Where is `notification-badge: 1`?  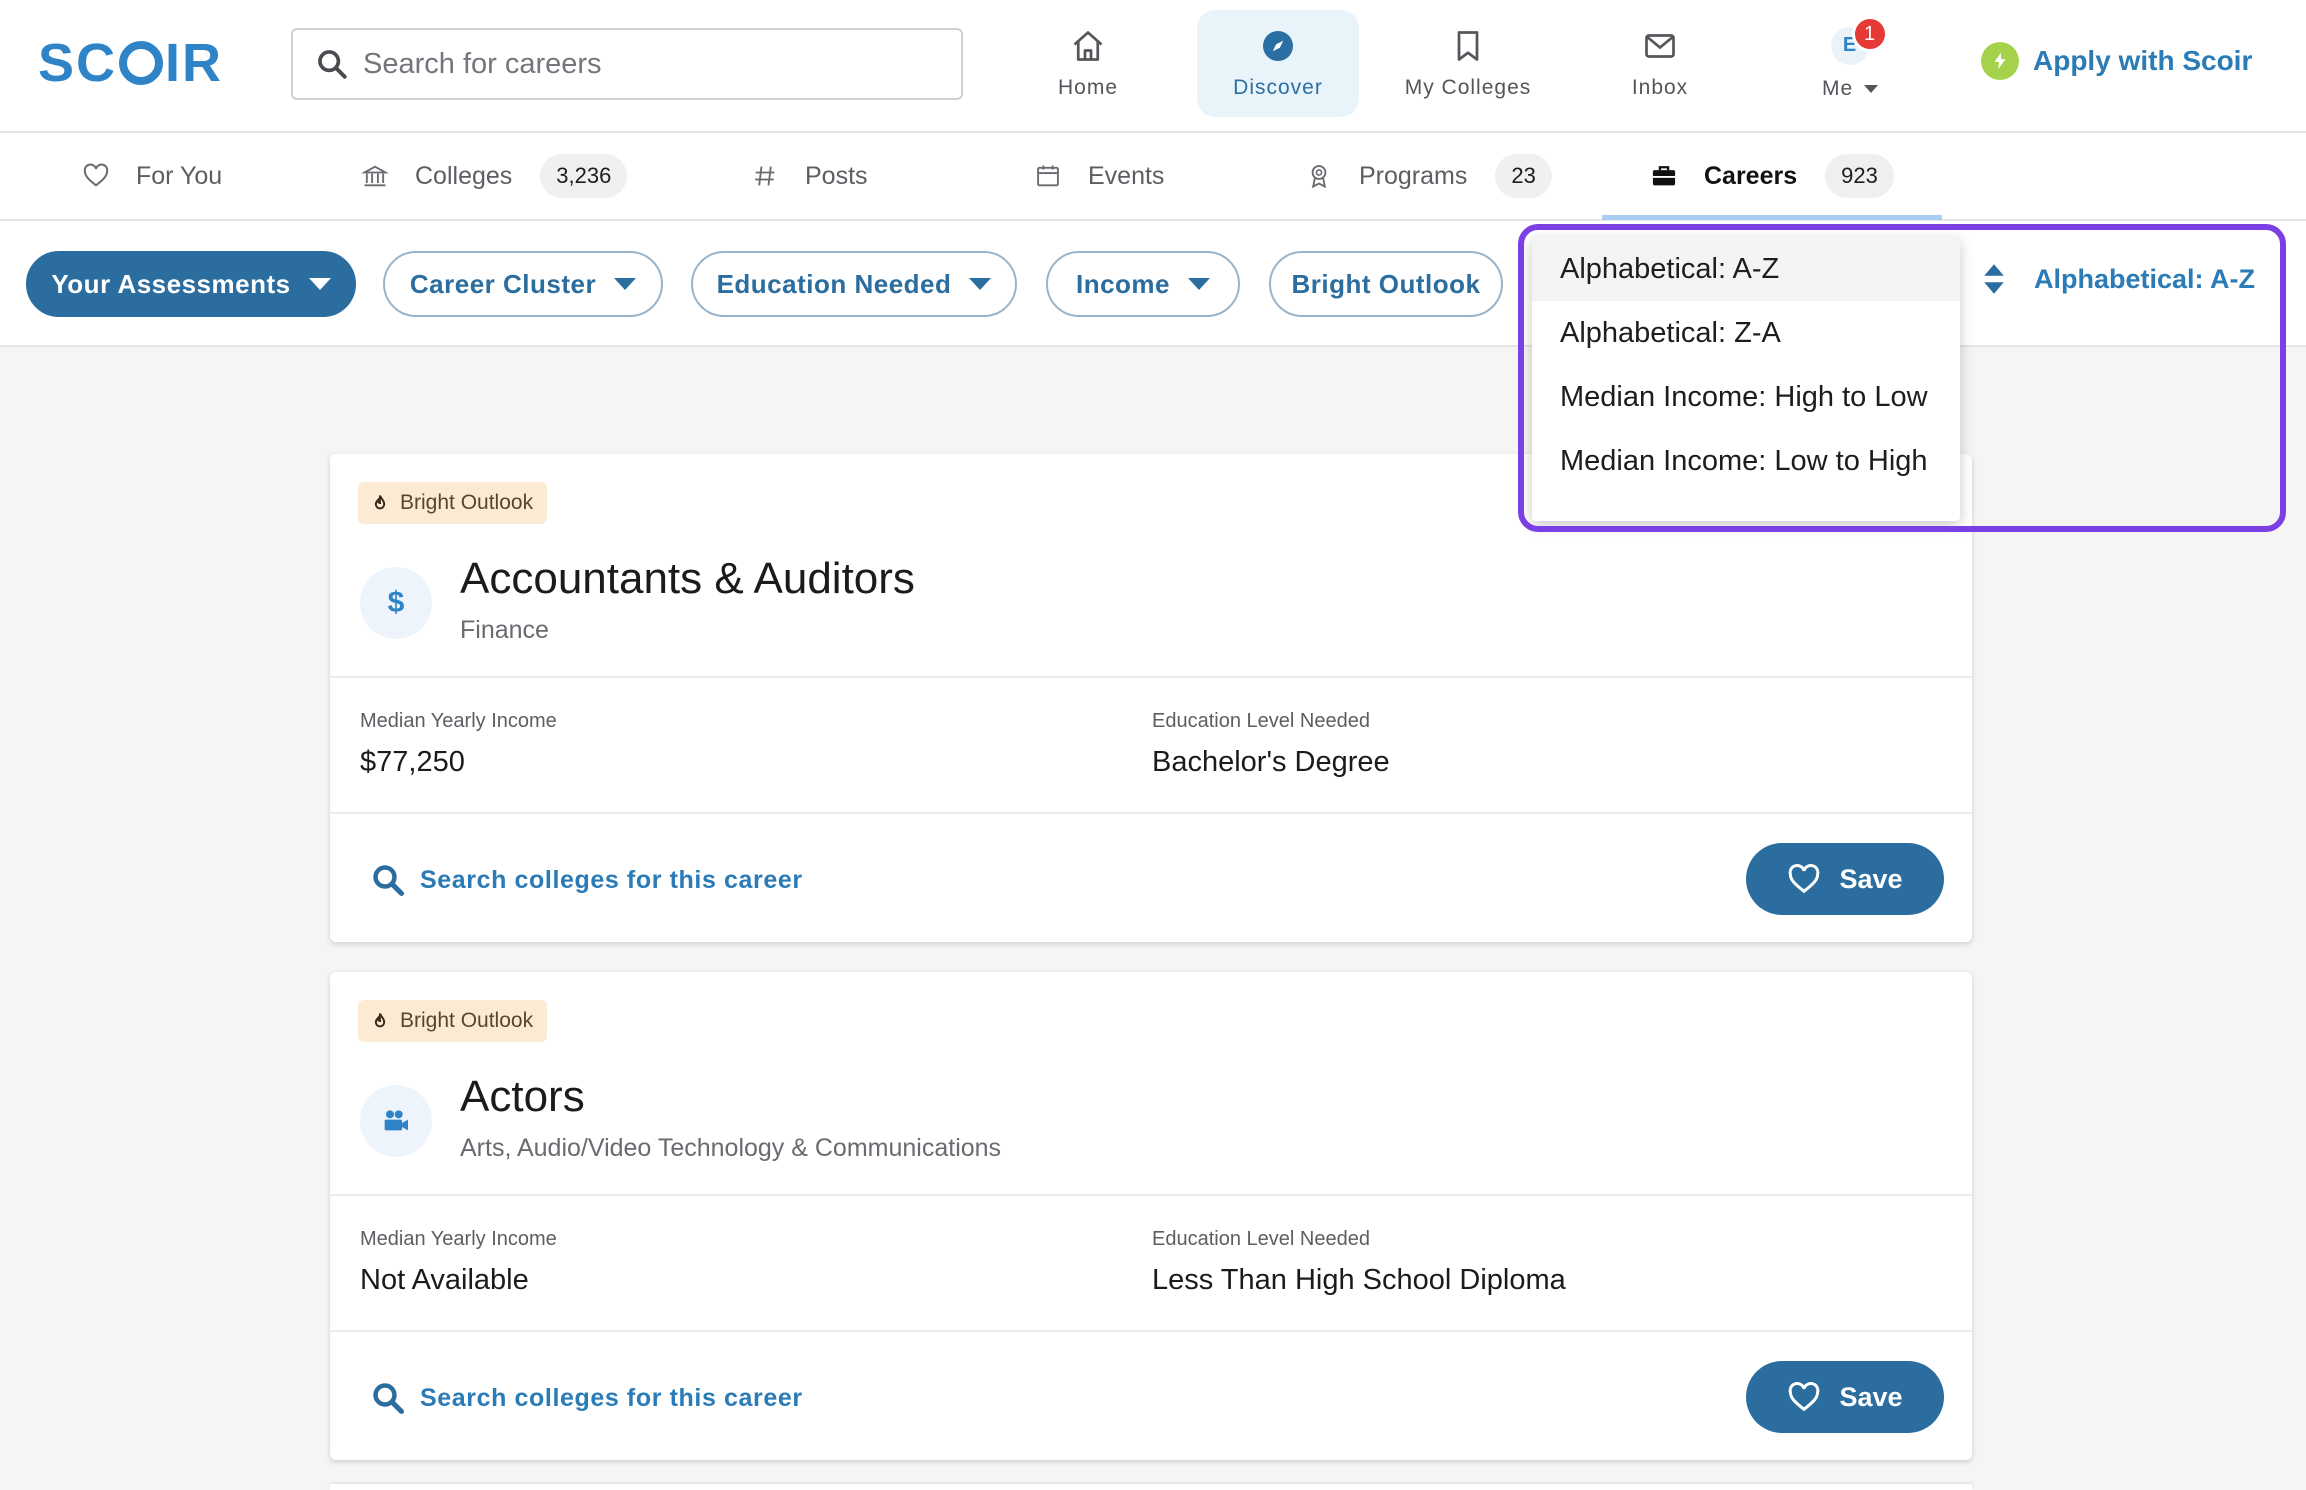
notification-badge: 1 is located at coordinates (1870, 34).